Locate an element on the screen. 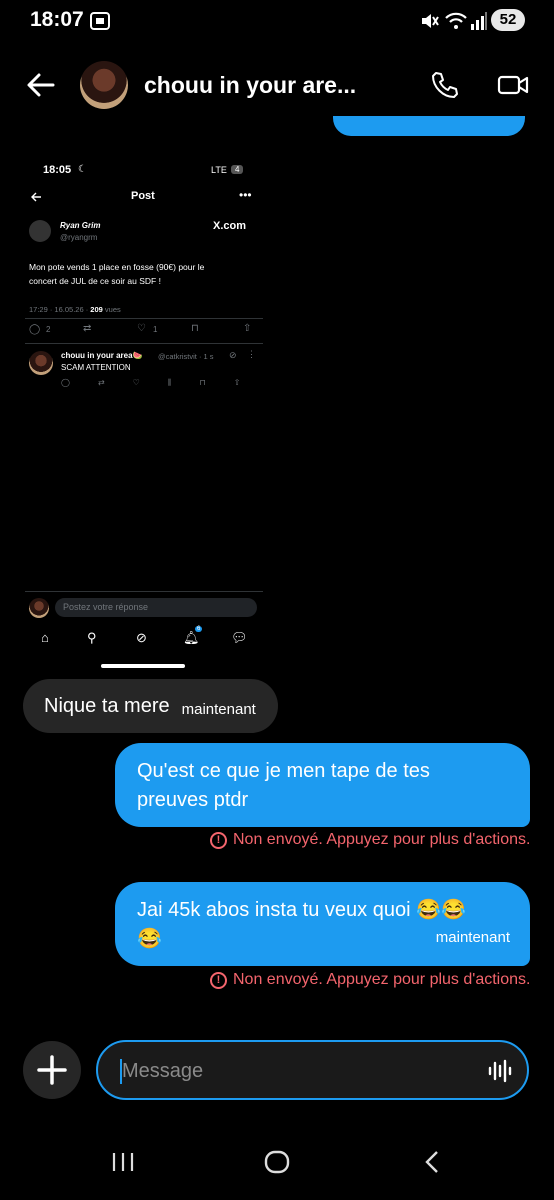 The image size is (554, 1200). screenshot-search-icon: ⚲ is located at coordinates (92, 637).